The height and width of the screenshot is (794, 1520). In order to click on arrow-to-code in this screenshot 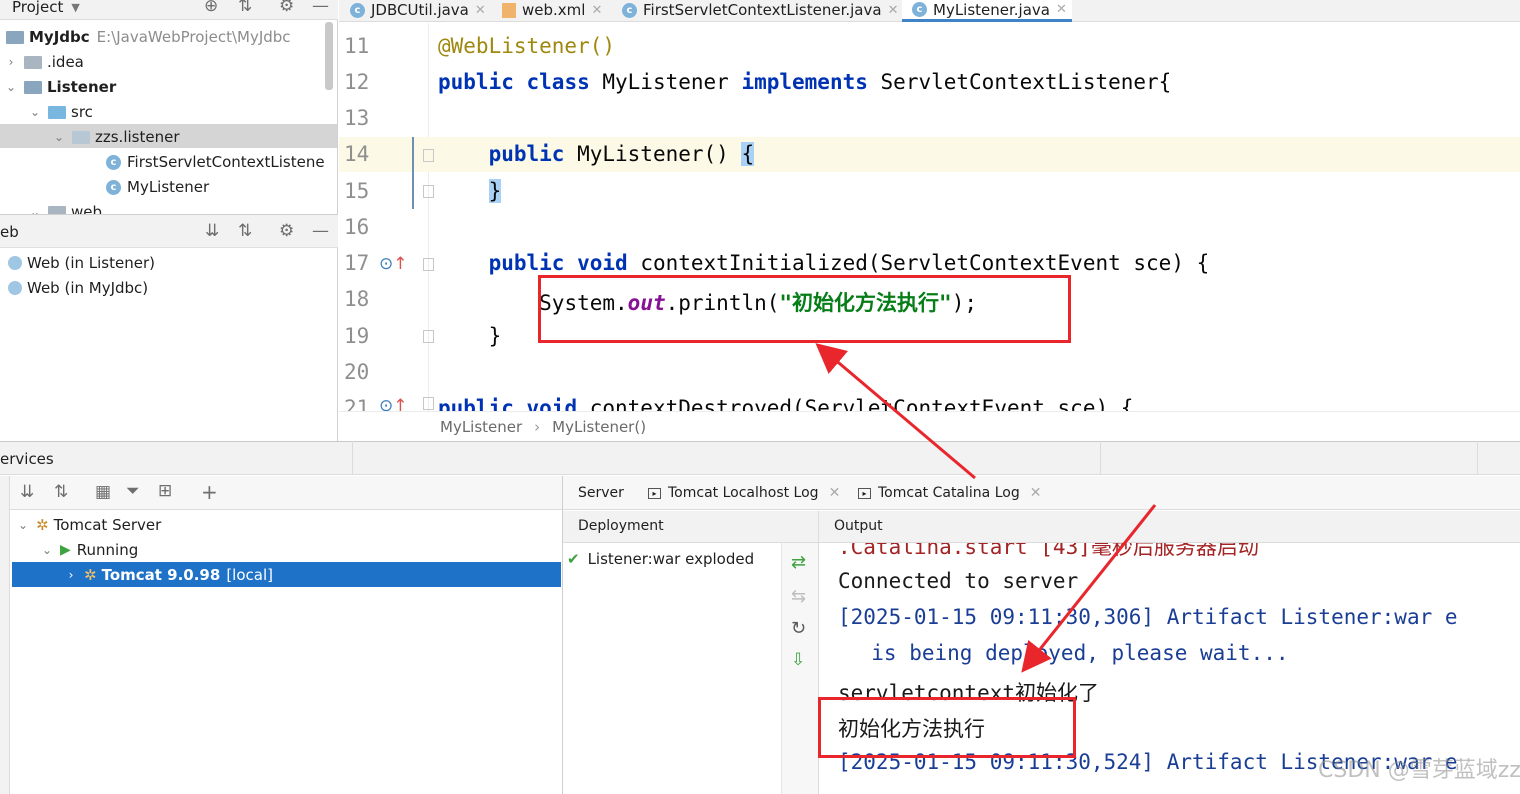, I will do `click(895, 411)`.